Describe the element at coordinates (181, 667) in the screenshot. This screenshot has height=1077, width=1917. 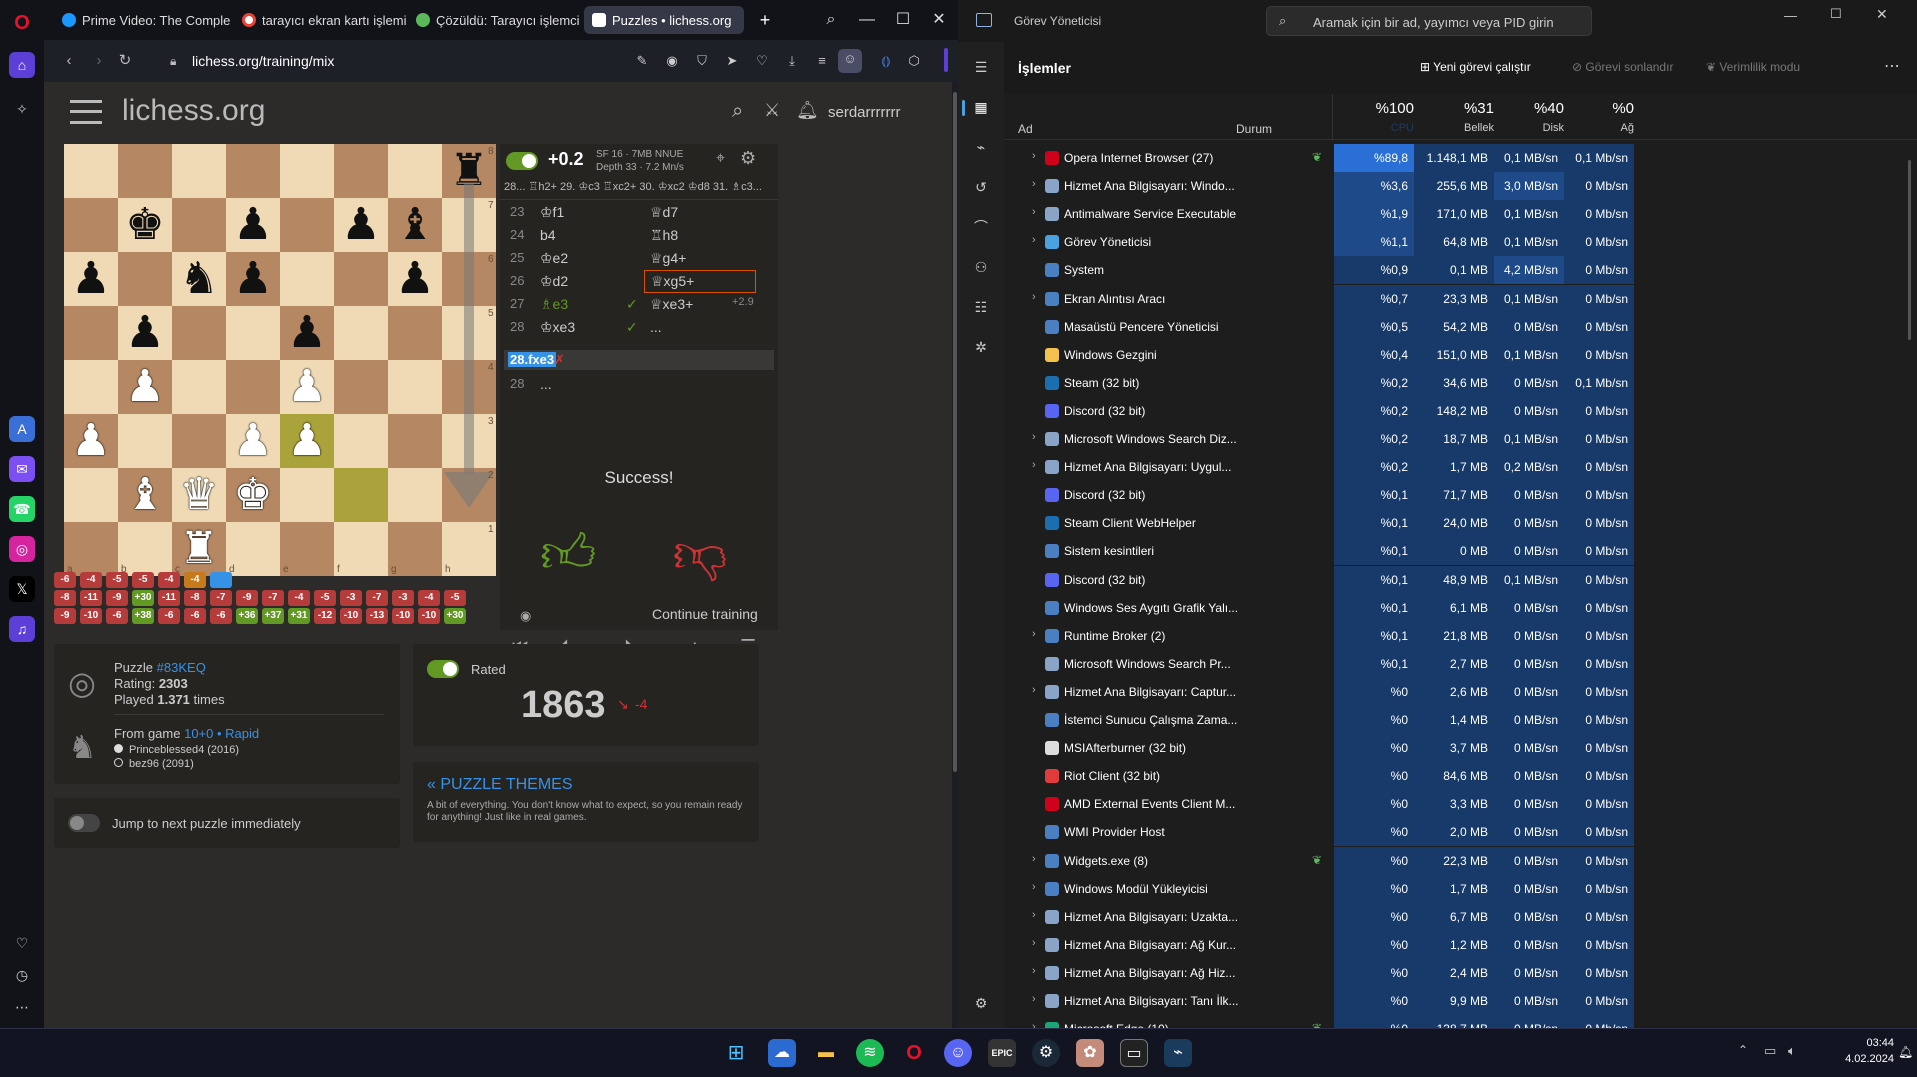
I see `puzzle-id-link: #83KEQ` at that location.